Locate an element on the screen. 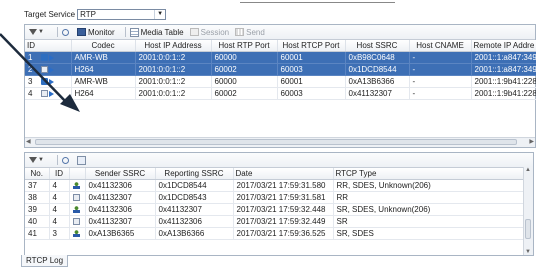 Image resolution: width=536 pixels, height=267 pixels. cell-date: 2017/03/21 17:59:36.525 is located at coordinates (283, 233).